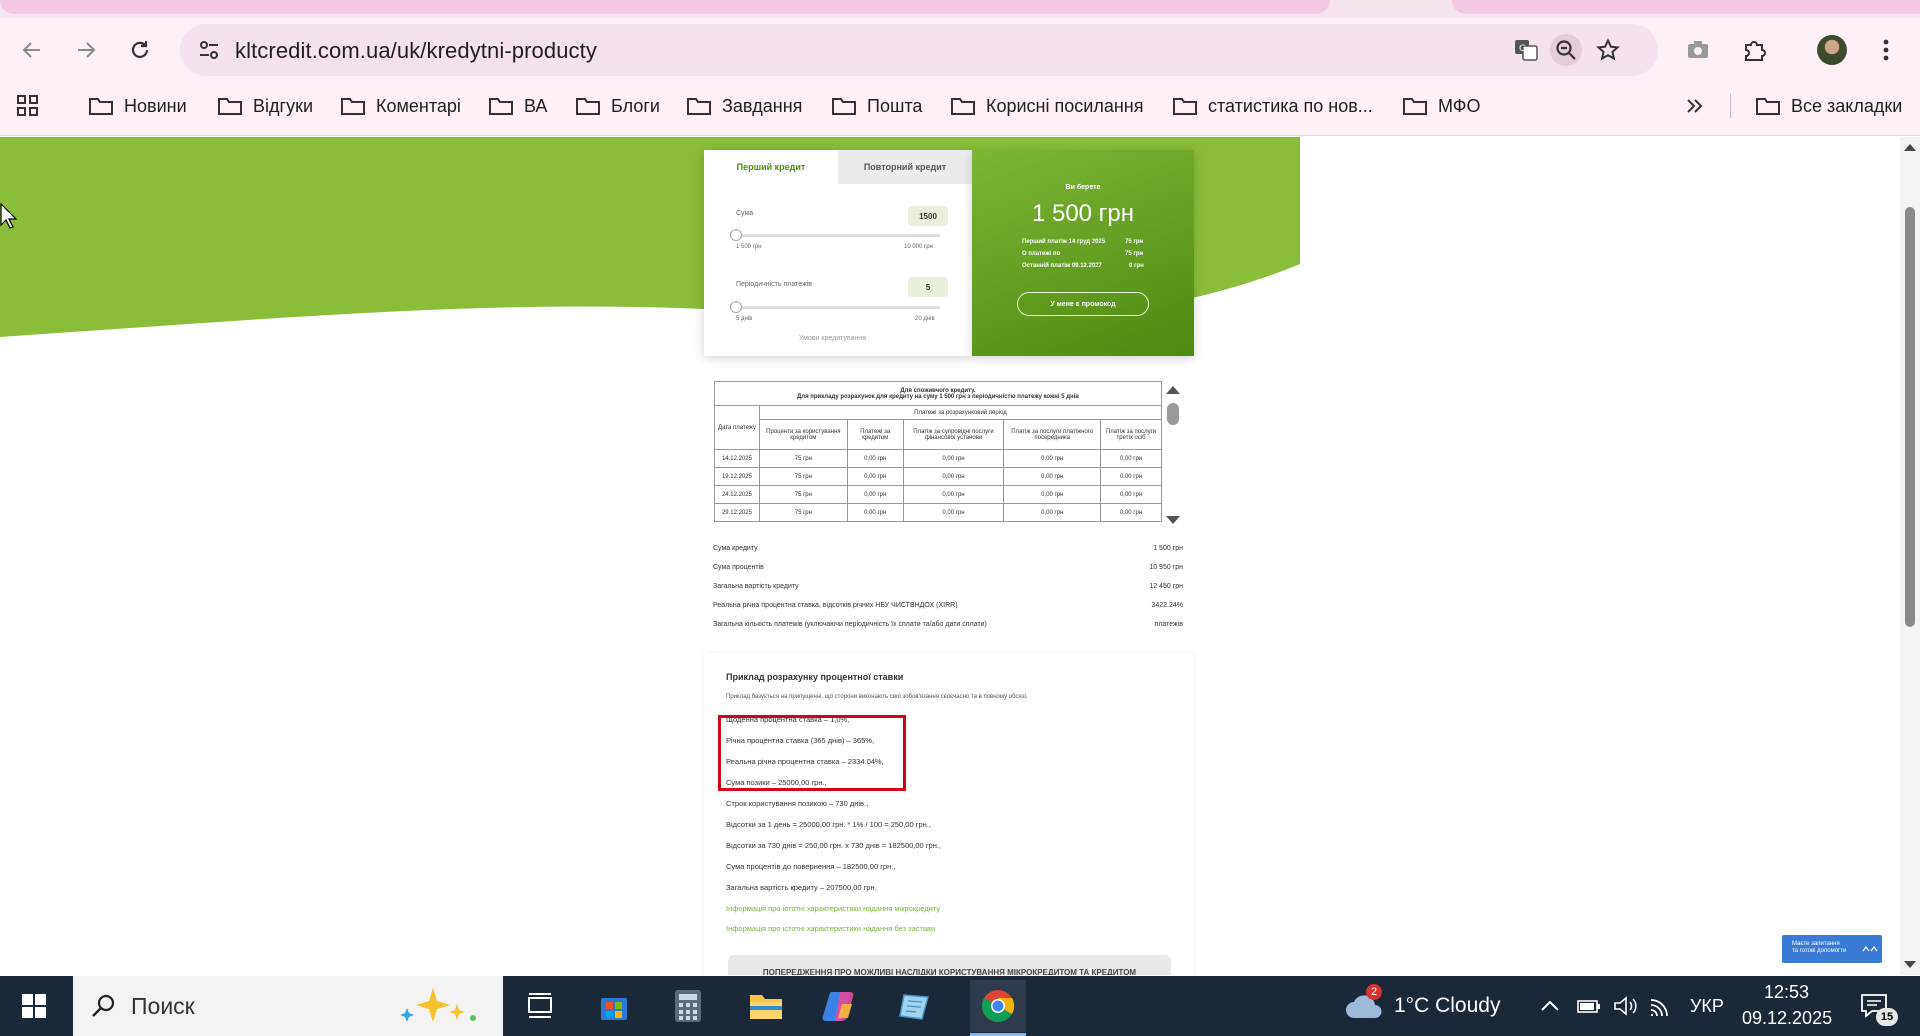 The height and width of the screenshot is (1036, 1920). What do you see at coordinates (1910, 964) in the screenshot?
I see `scroll-down-arrow-icon` at bounding box center [1910, 964].